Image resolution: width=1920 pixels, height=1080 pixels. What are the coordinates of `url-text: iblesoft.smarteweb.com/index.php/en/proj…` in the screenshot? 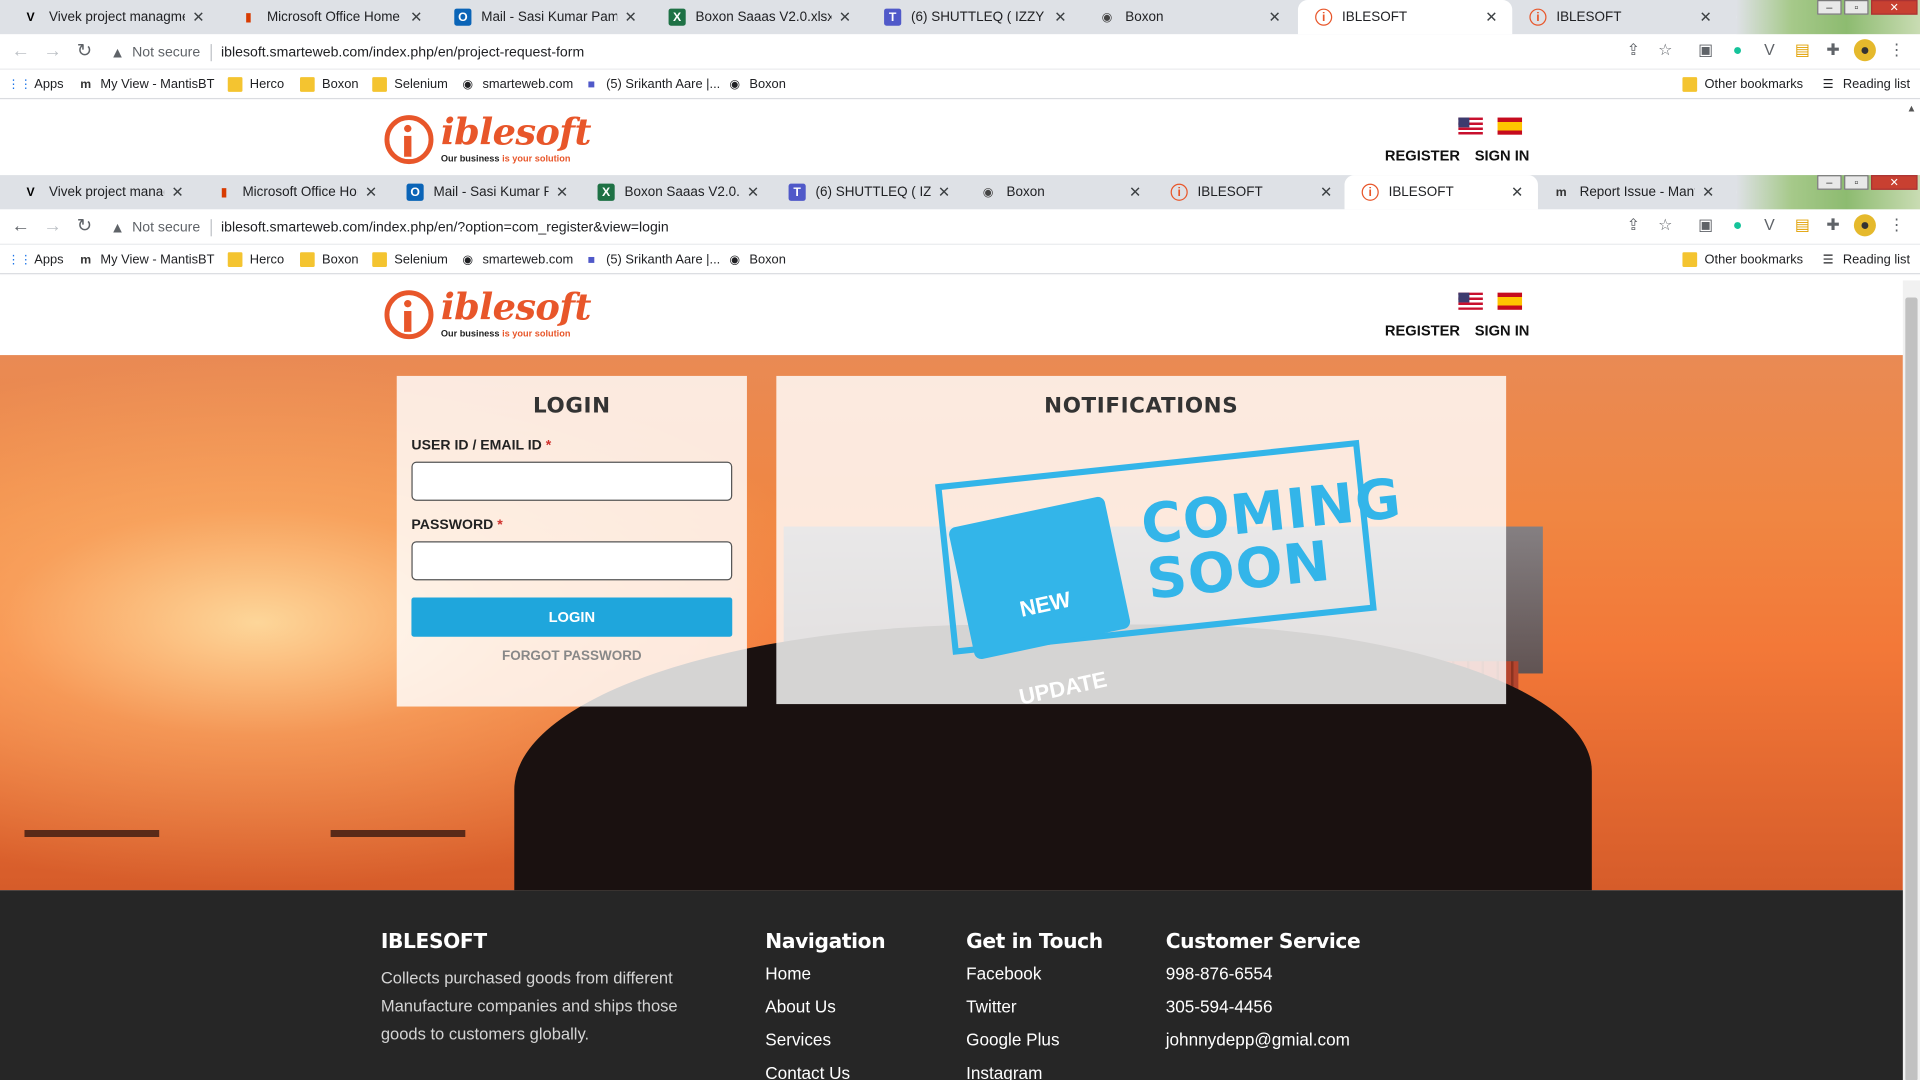 It's located at (402, 52).